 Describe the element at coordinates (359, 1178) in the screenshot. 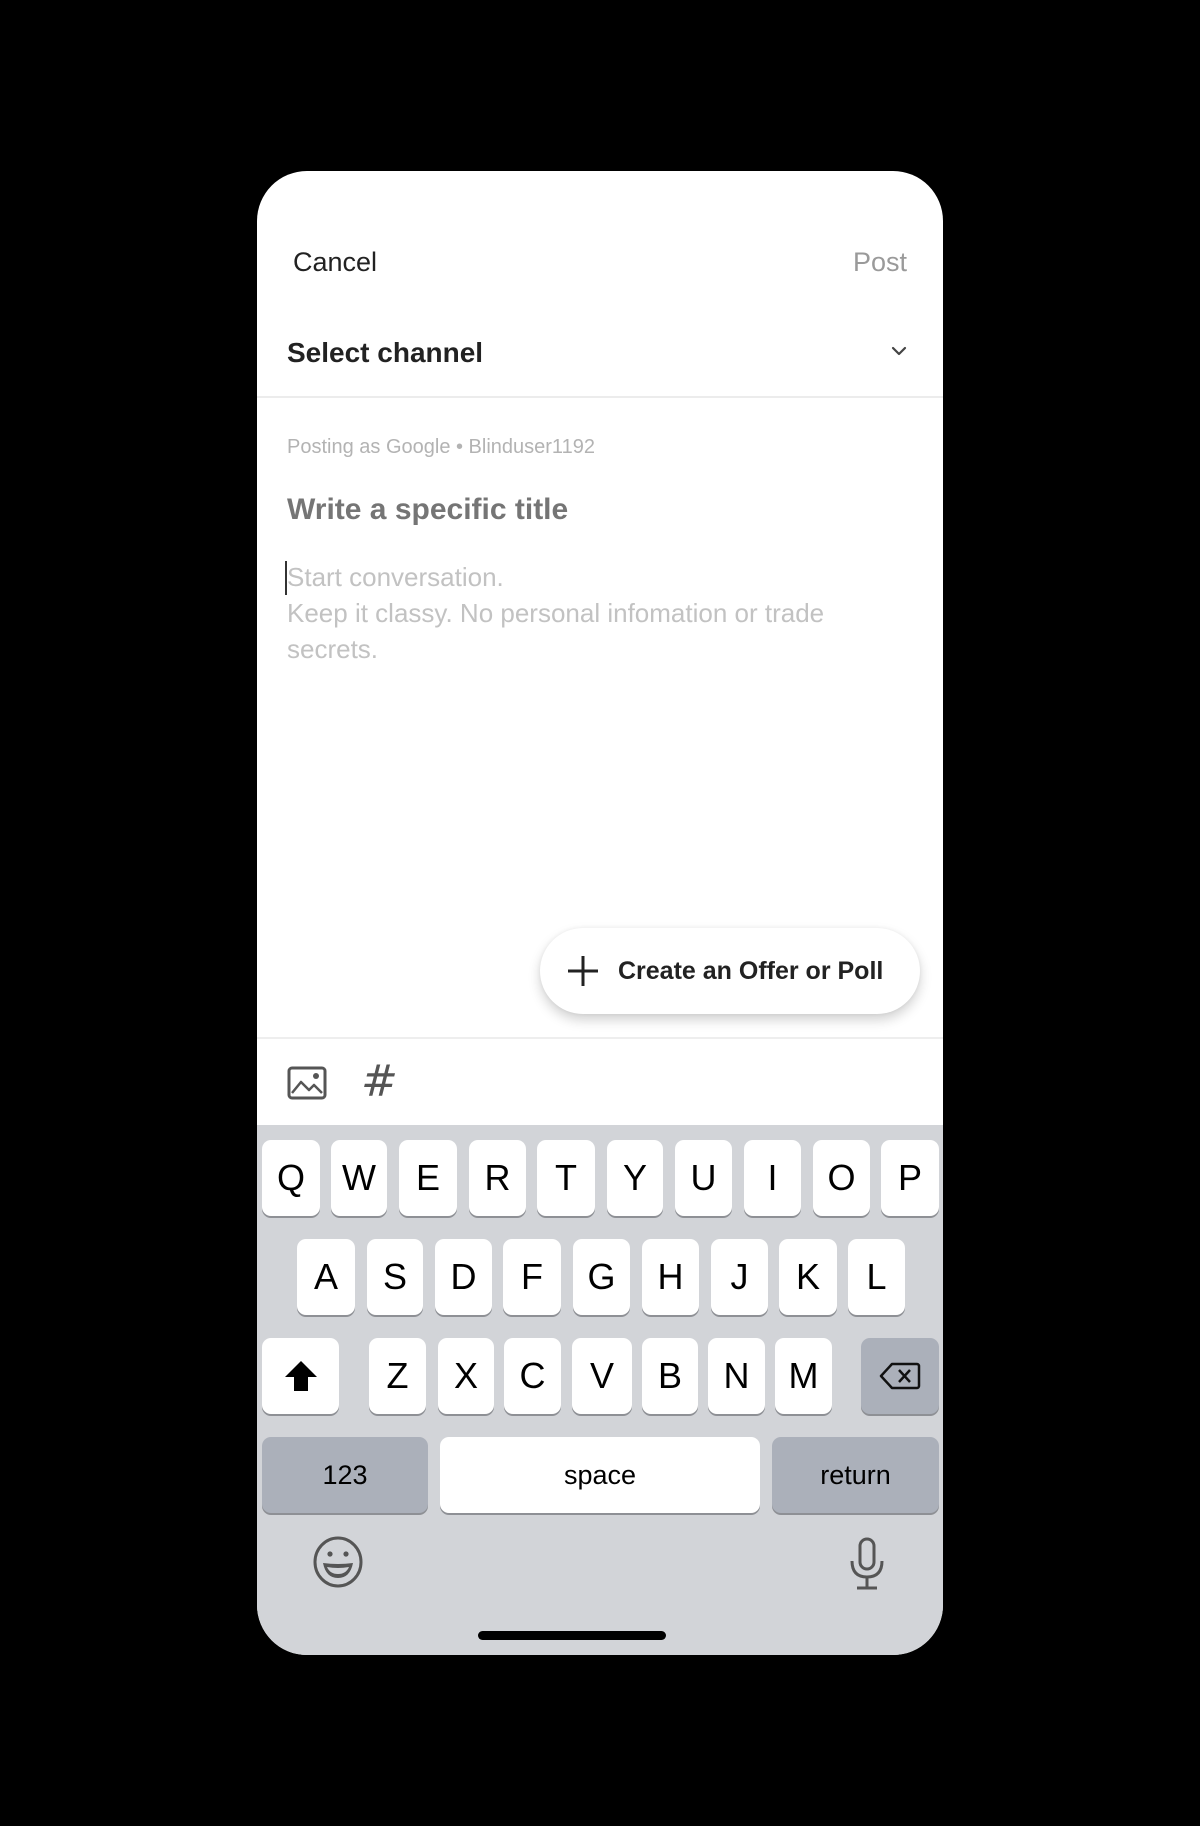

I see `key-w: W` at that location.